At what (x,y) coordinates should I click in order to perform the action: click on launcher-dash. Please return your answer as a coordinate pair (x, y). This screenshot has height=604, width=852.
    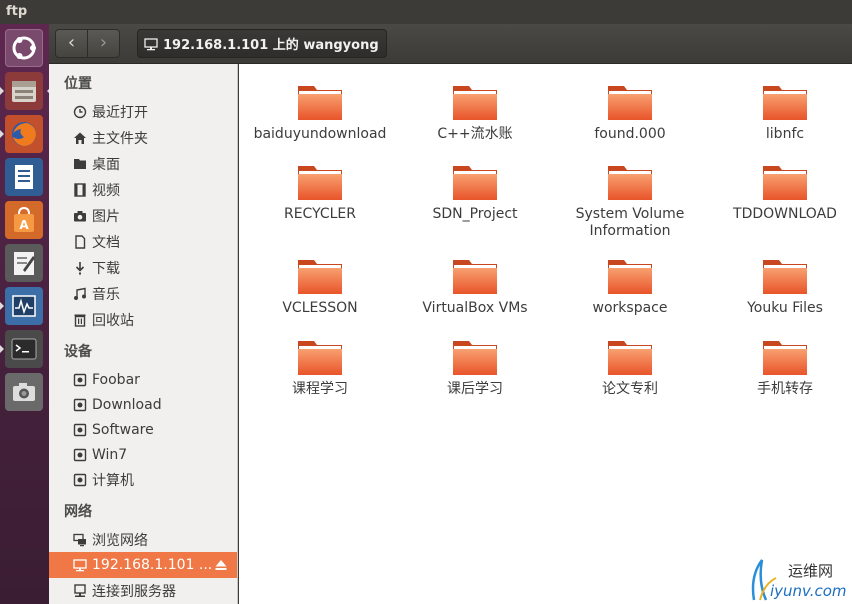
    Looking at the image, I should click on (24, 48).